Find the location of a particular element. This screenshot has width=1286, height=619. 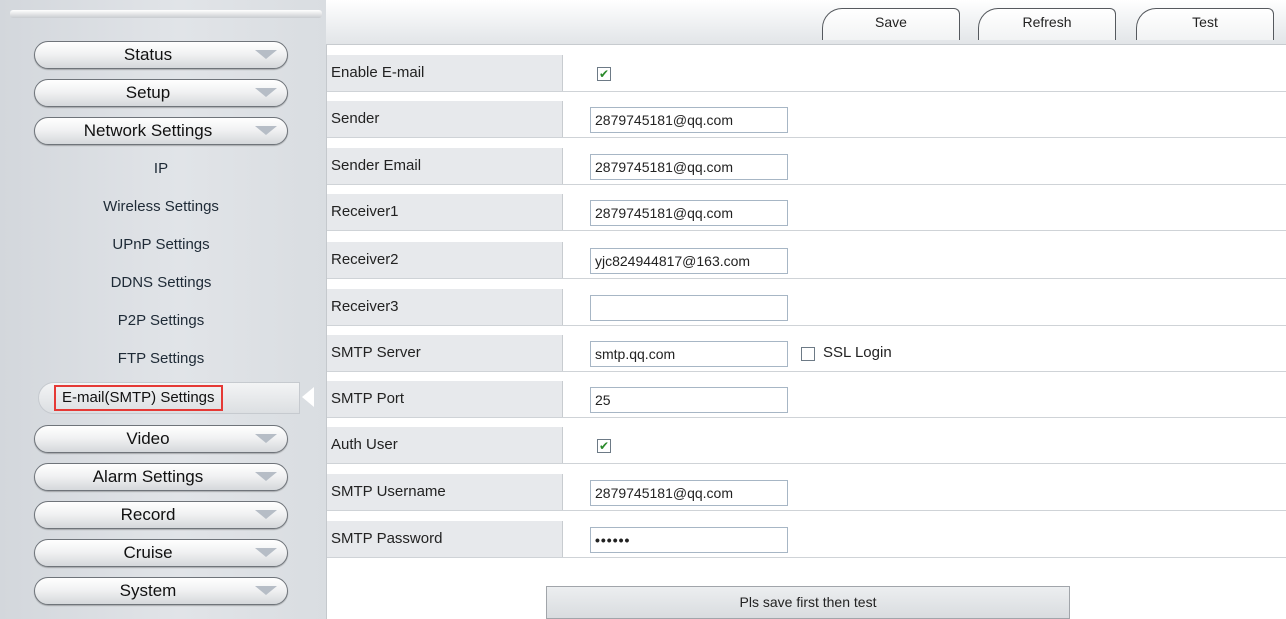

menu-record: Record is located at coordinates (161, 515).